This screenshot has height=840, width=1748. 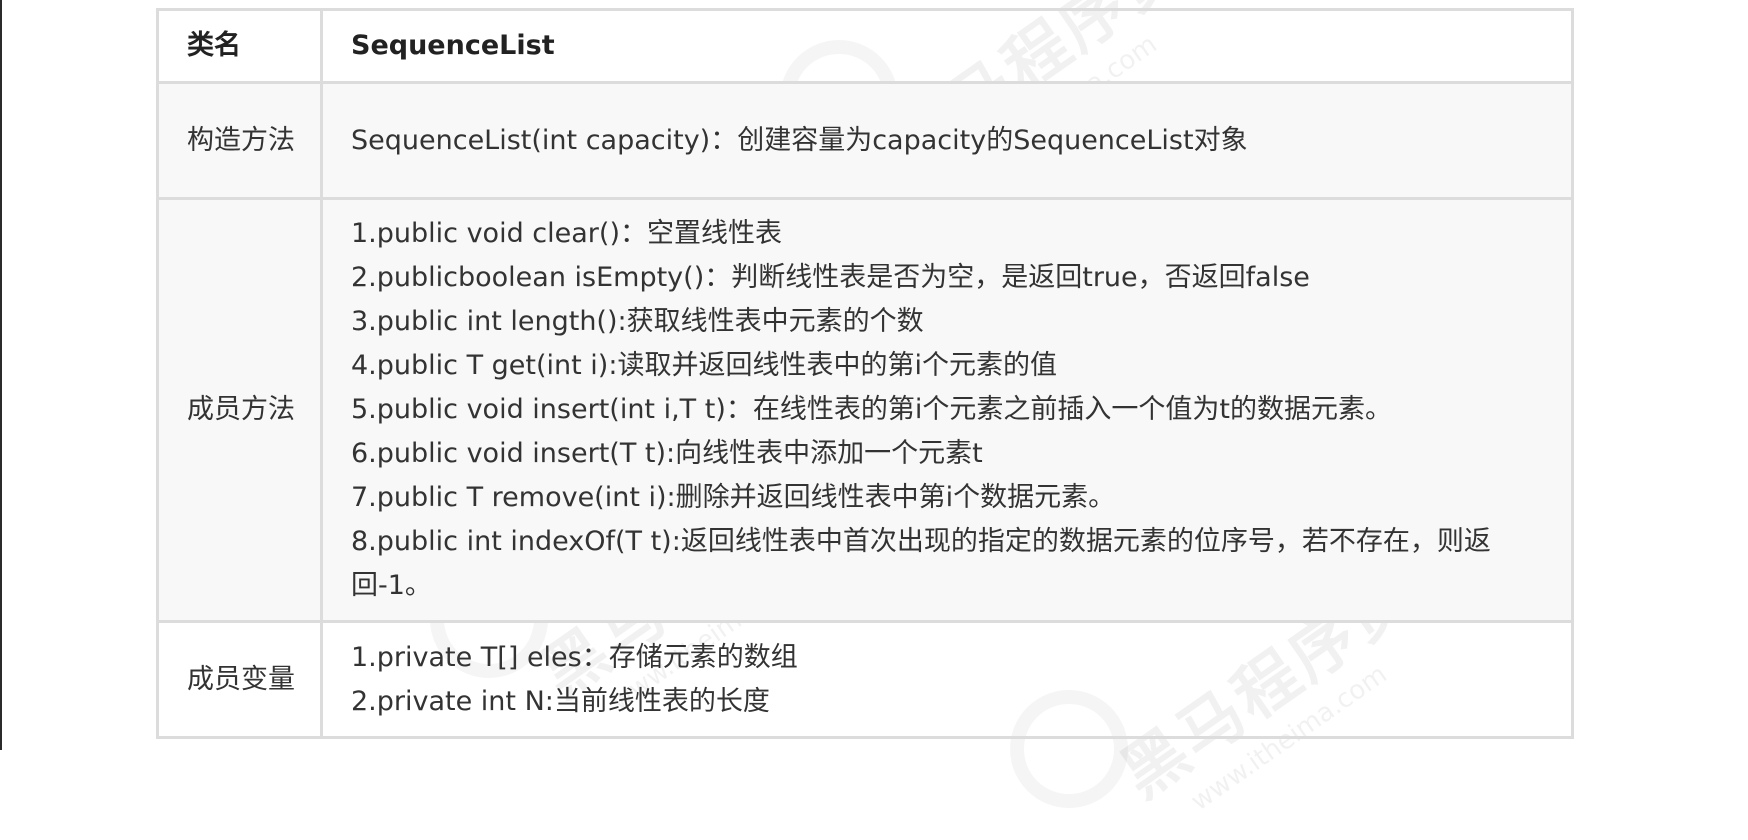 What do you see at coordinates (239, 679) in the screenshot?
I see `fields-label: 成员变量` at bounding box center [239, 679].